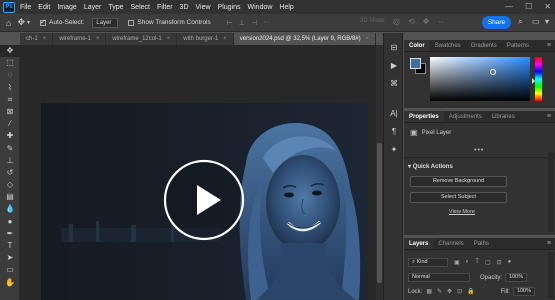  What do you see at coordinates (547, 21) in the screenshot?
I see `workspace-chevron-icon: ▾` at bounding box center [547, 21].